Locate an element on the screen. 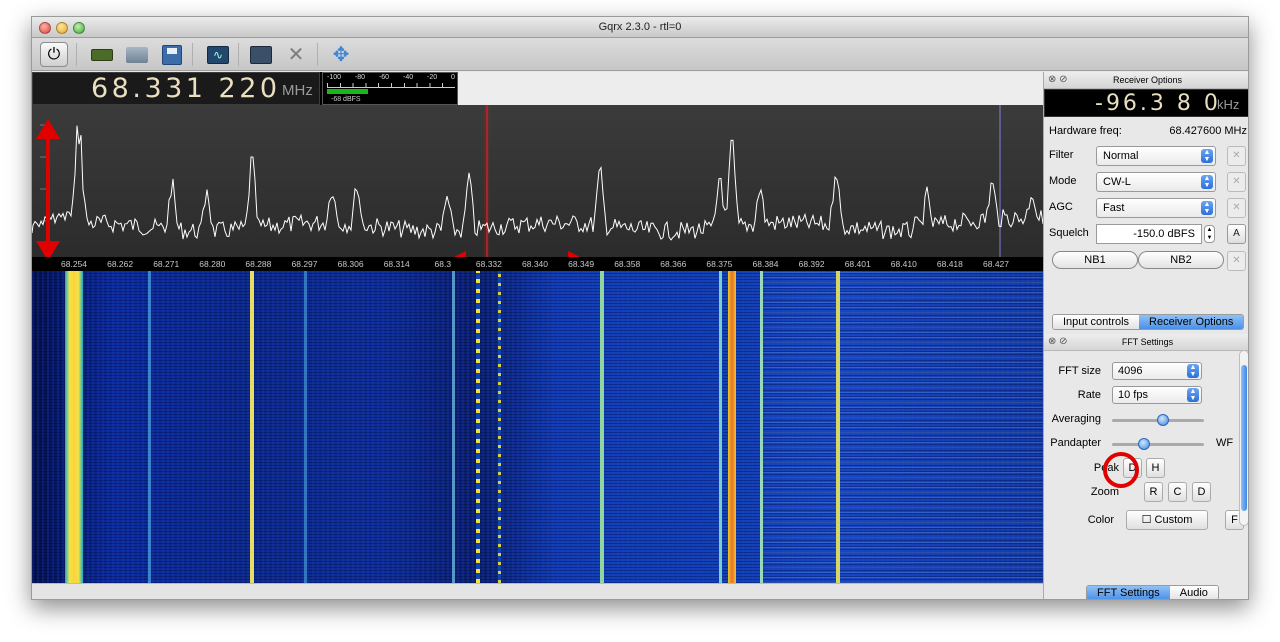 This screenshot has width=1280, height=642. fft-scrollbar-thumb is located at coordinates (1244, 438).